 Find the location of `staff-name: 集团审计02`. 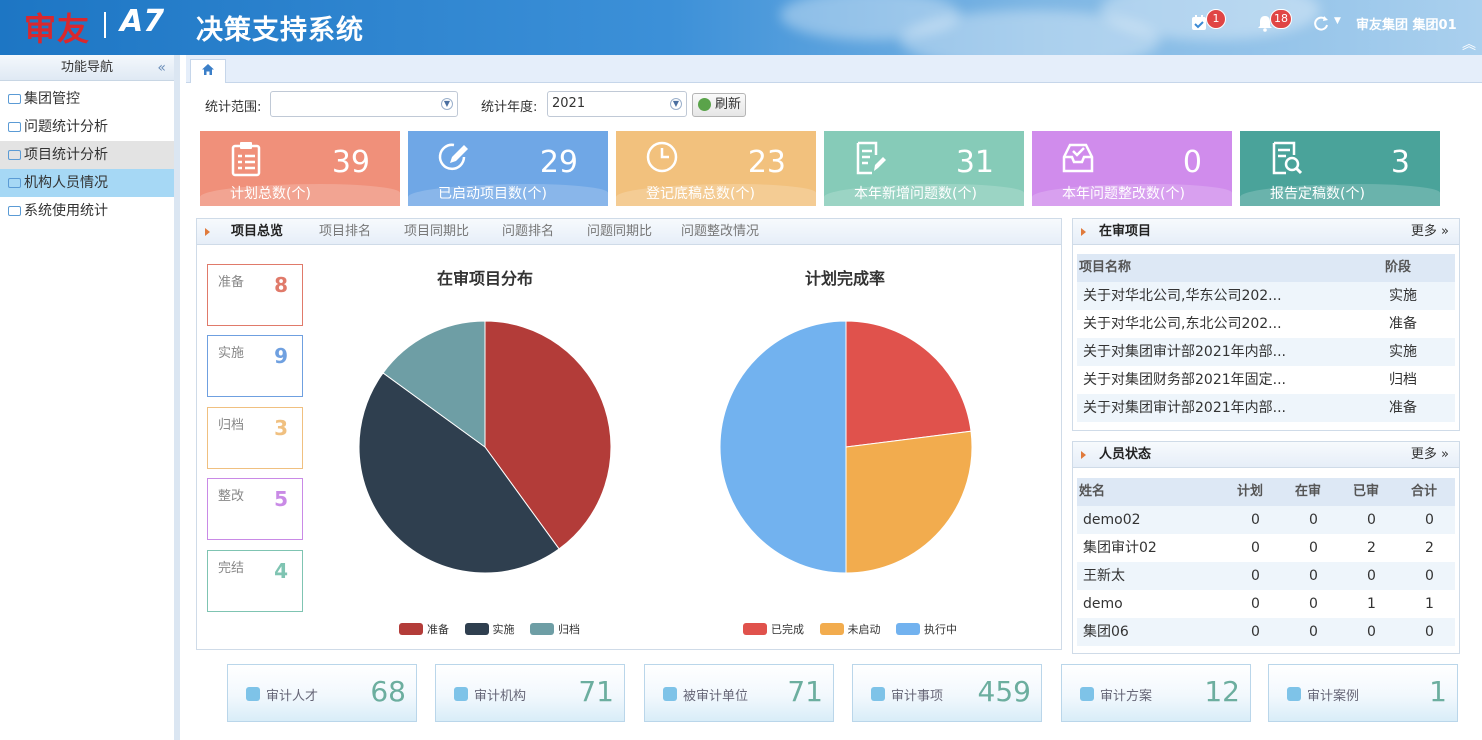

staff-name: 集团审计02 is located at coordinates (1120, 548).